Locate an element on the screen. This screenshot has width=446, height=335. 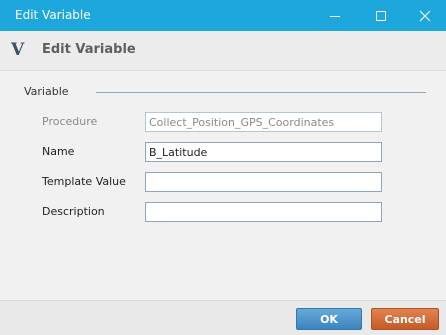
name-field is located at coordinates (263, 152).